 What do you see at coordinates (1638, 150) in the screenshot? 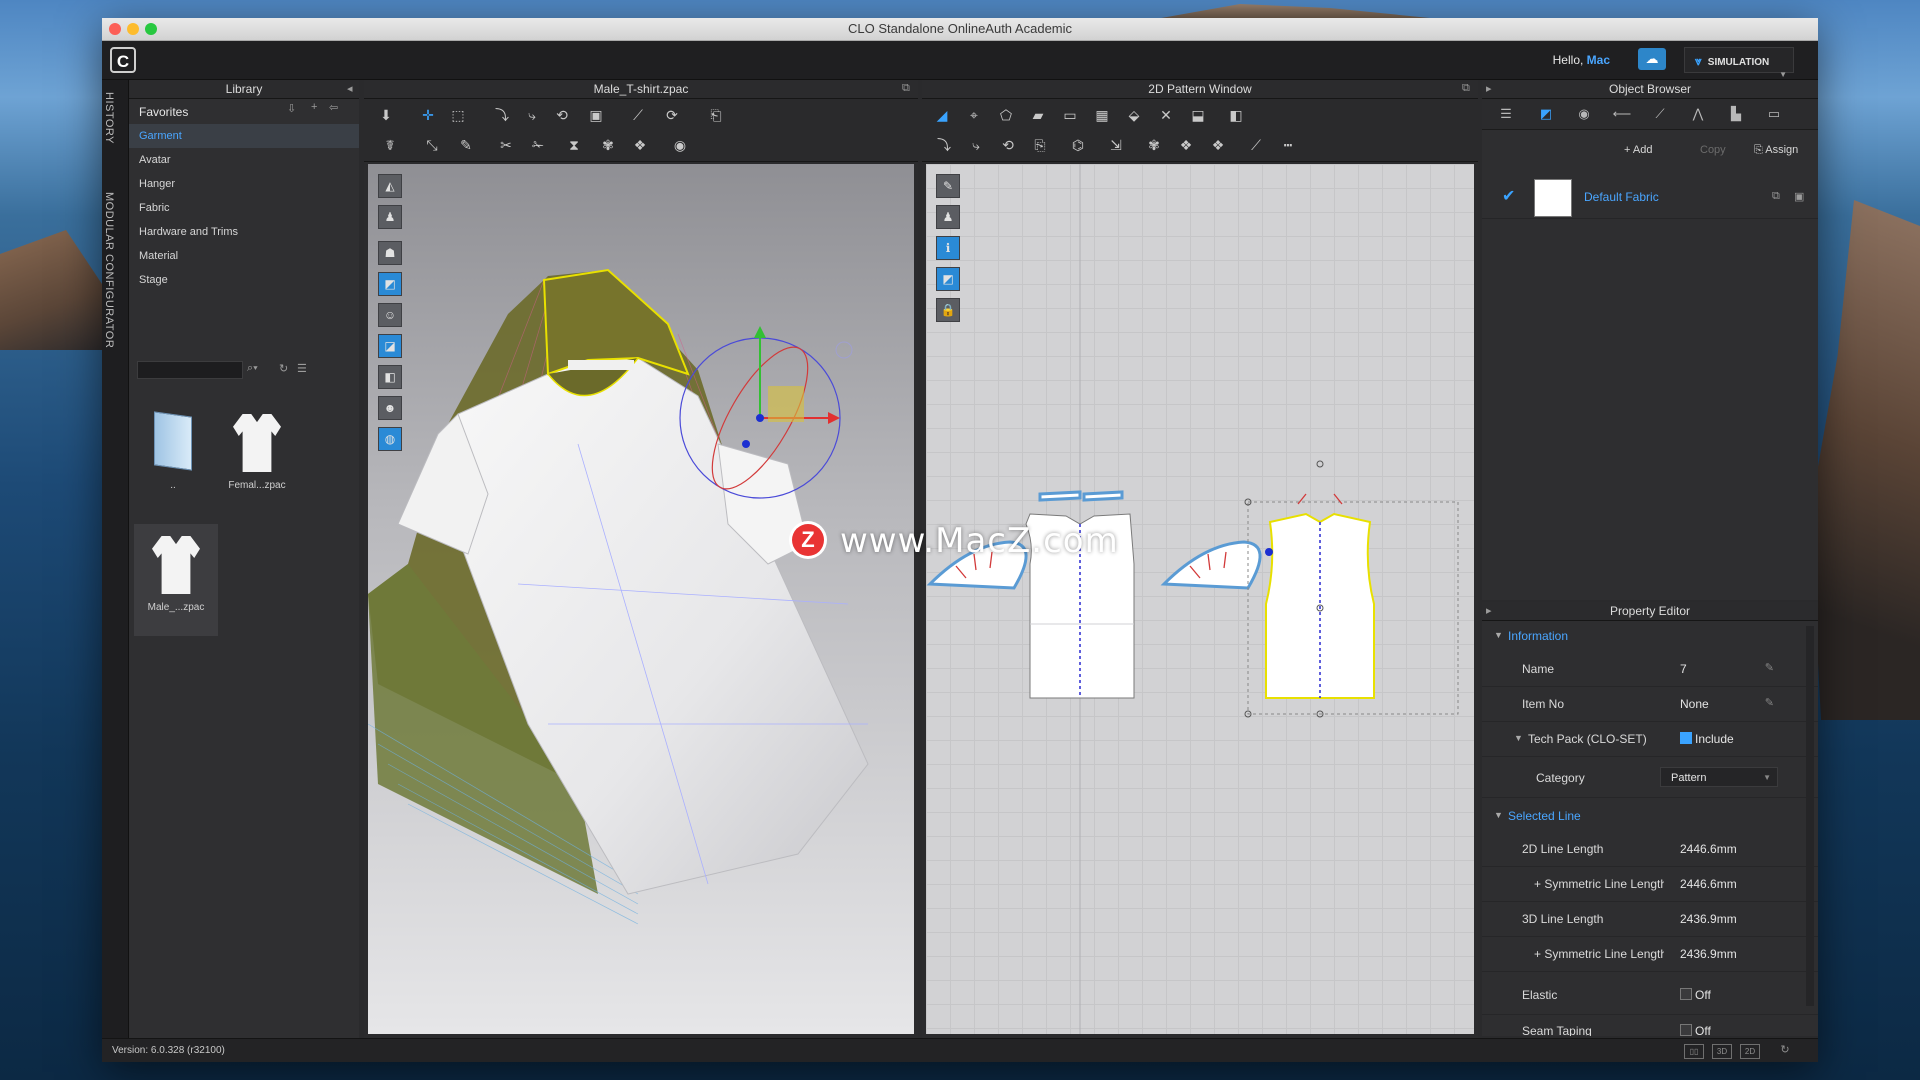
I see `add-button: + Add` at bounding box center [1638, 150].